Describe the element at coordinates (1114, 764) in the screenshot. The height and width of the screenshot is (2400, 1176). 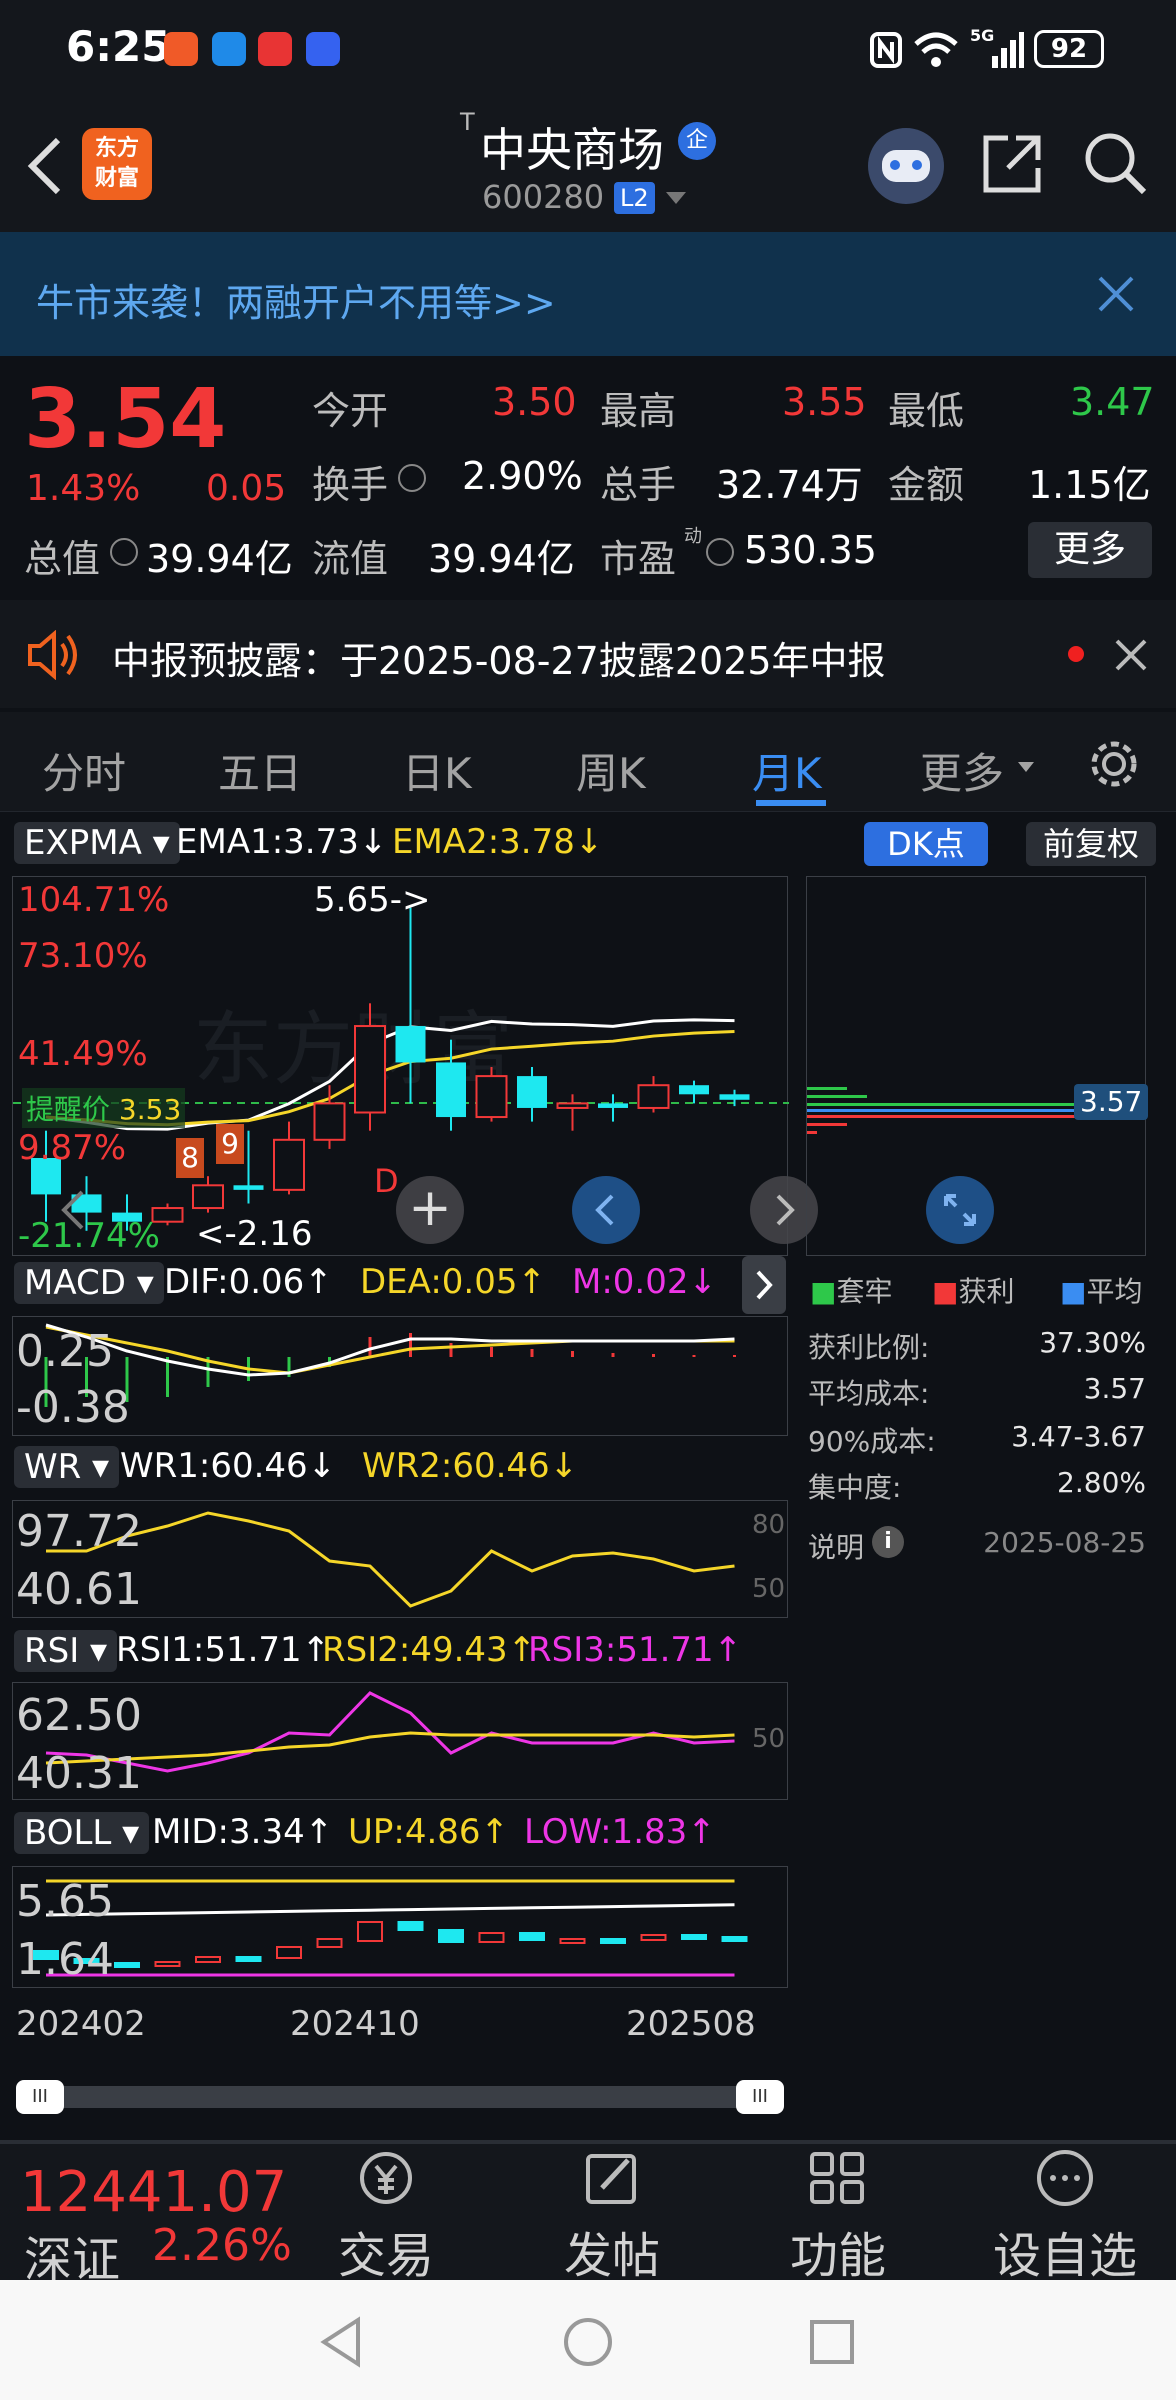
I see `gear-icon` at that location.